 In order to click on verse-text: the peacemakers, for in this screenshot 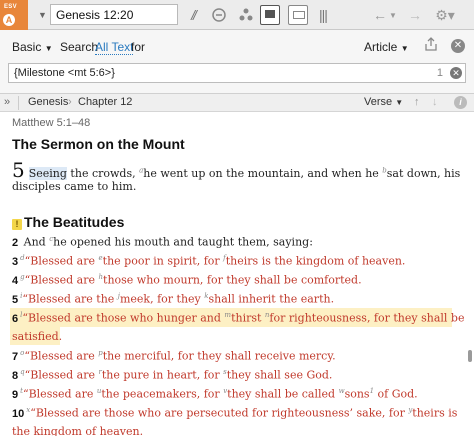, I will do `click(162, 394)`.